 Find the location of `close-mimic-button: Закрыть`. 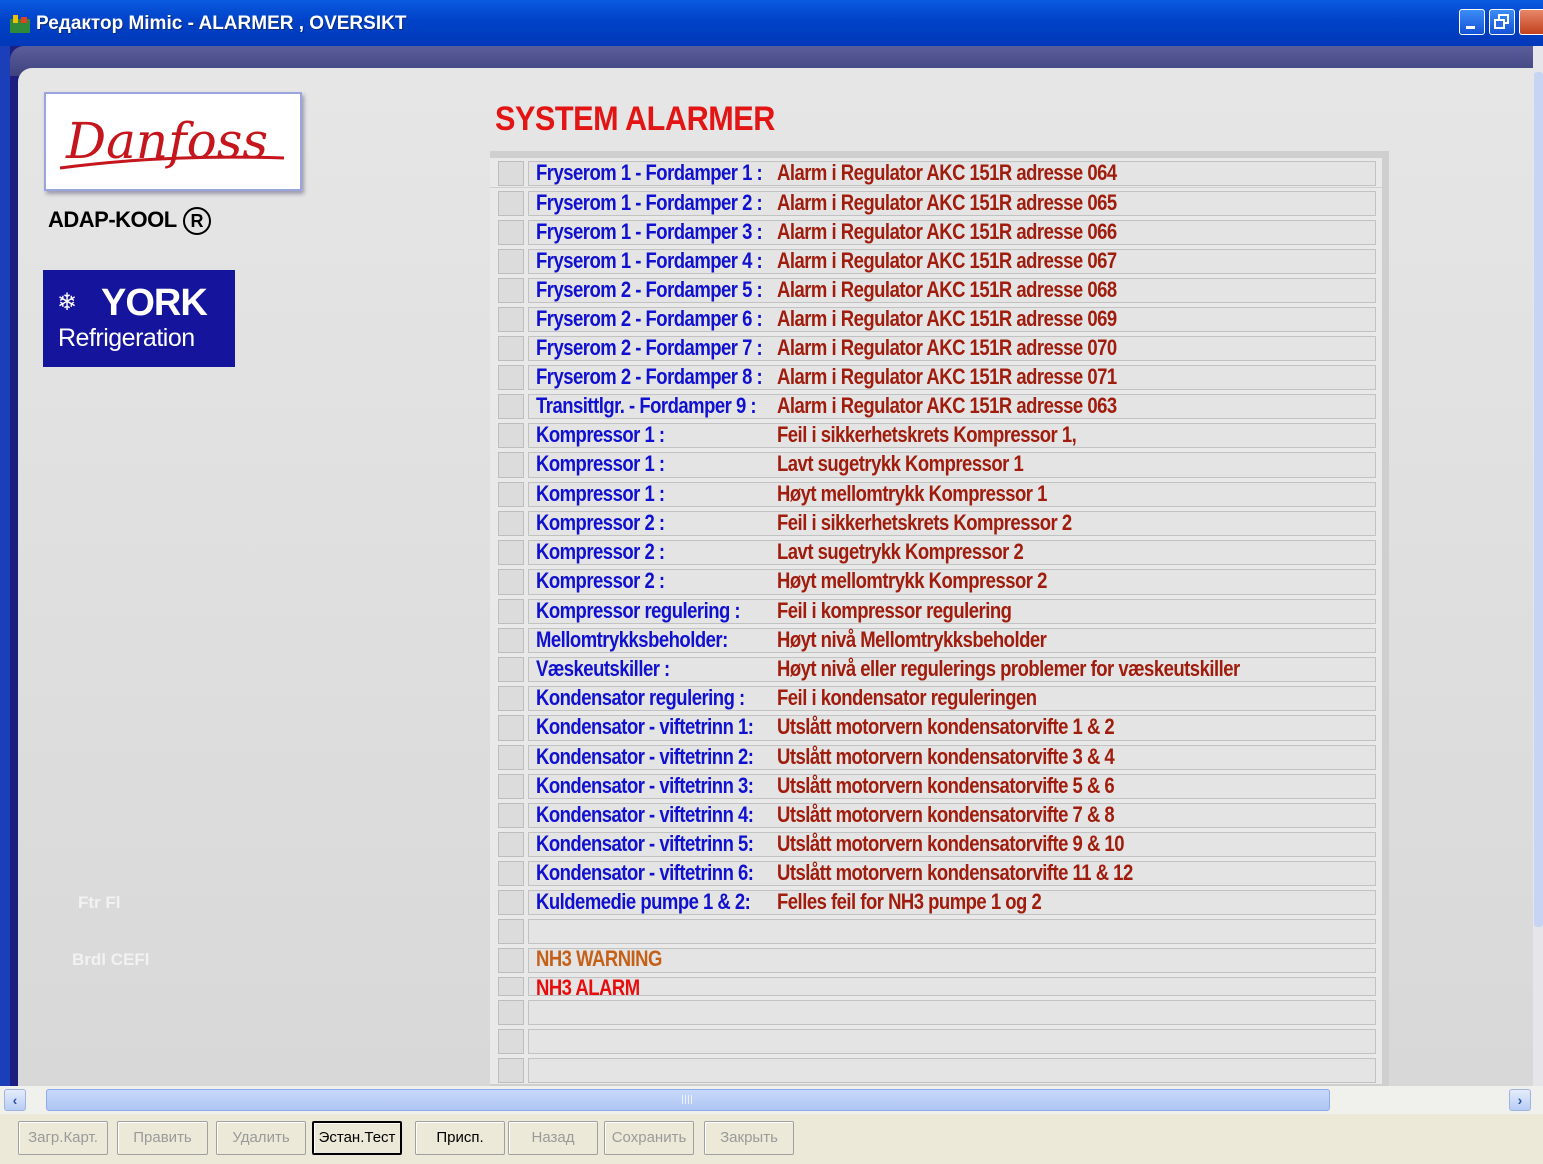

close-mimic-button: Закрыть is located at coordinates (749, 1138).